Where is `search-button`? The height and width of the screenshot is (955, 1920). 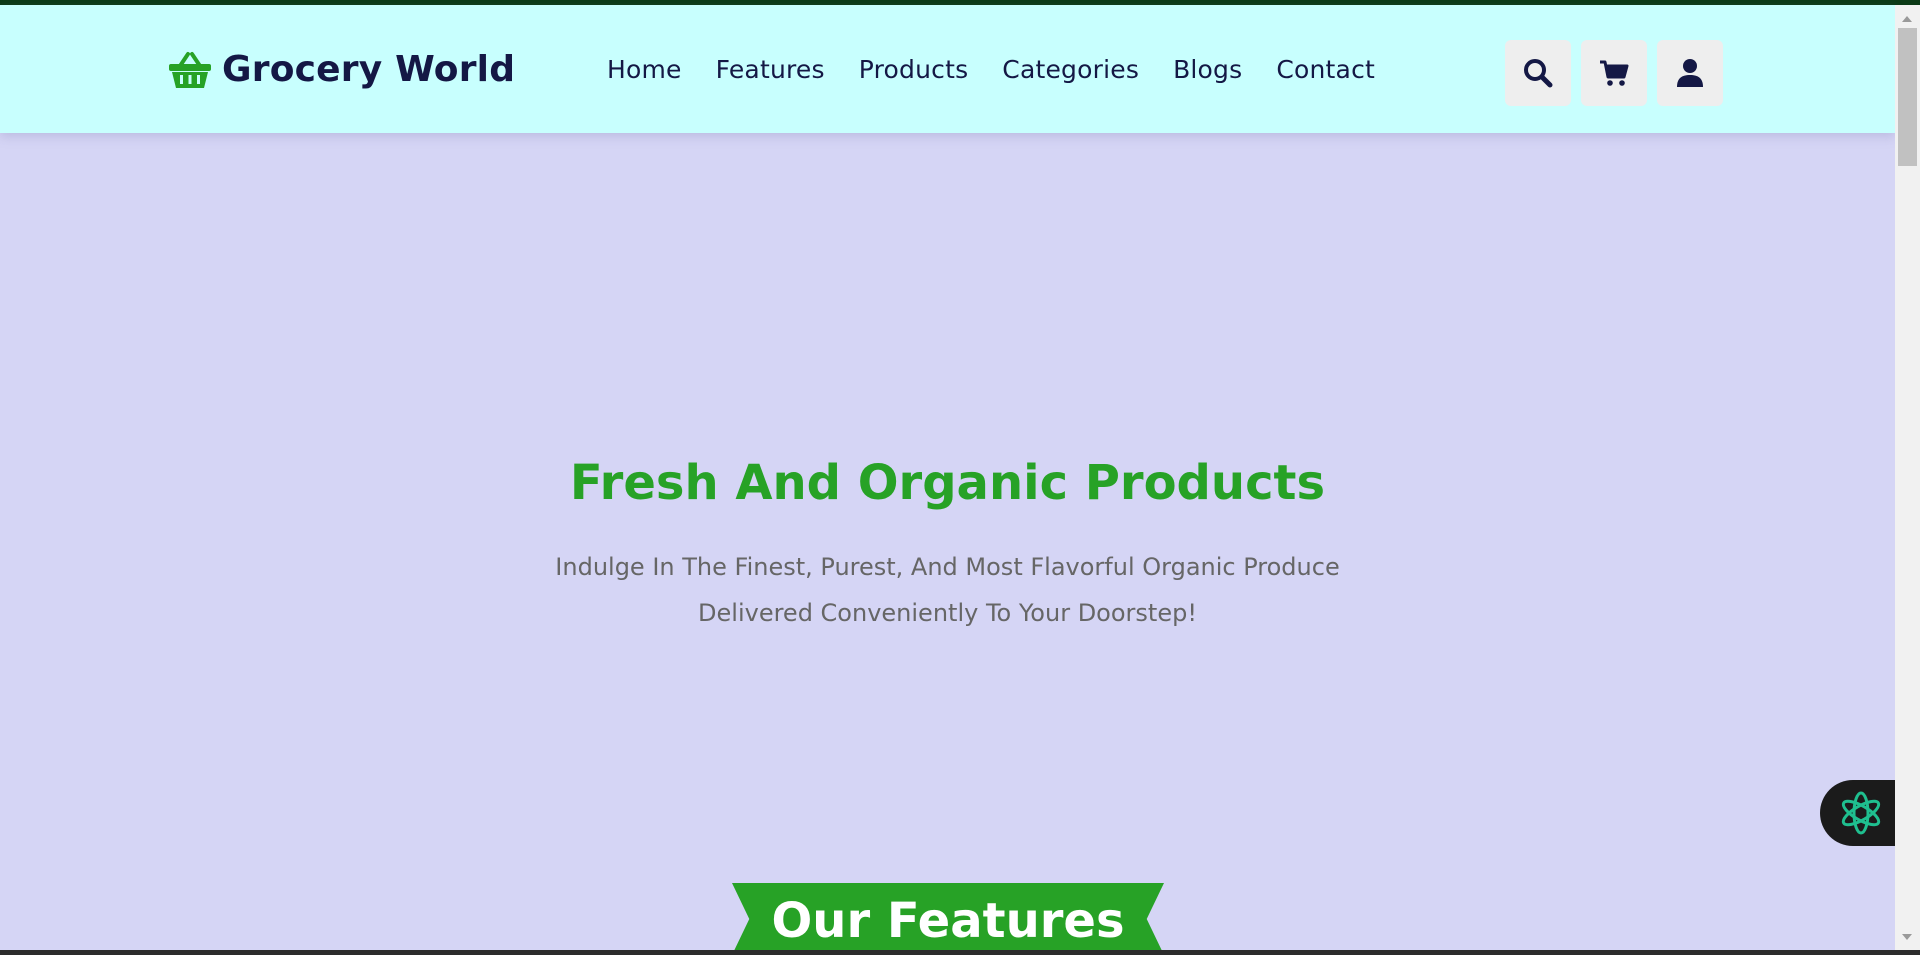 search-button is located at coordinates (1538, 73).